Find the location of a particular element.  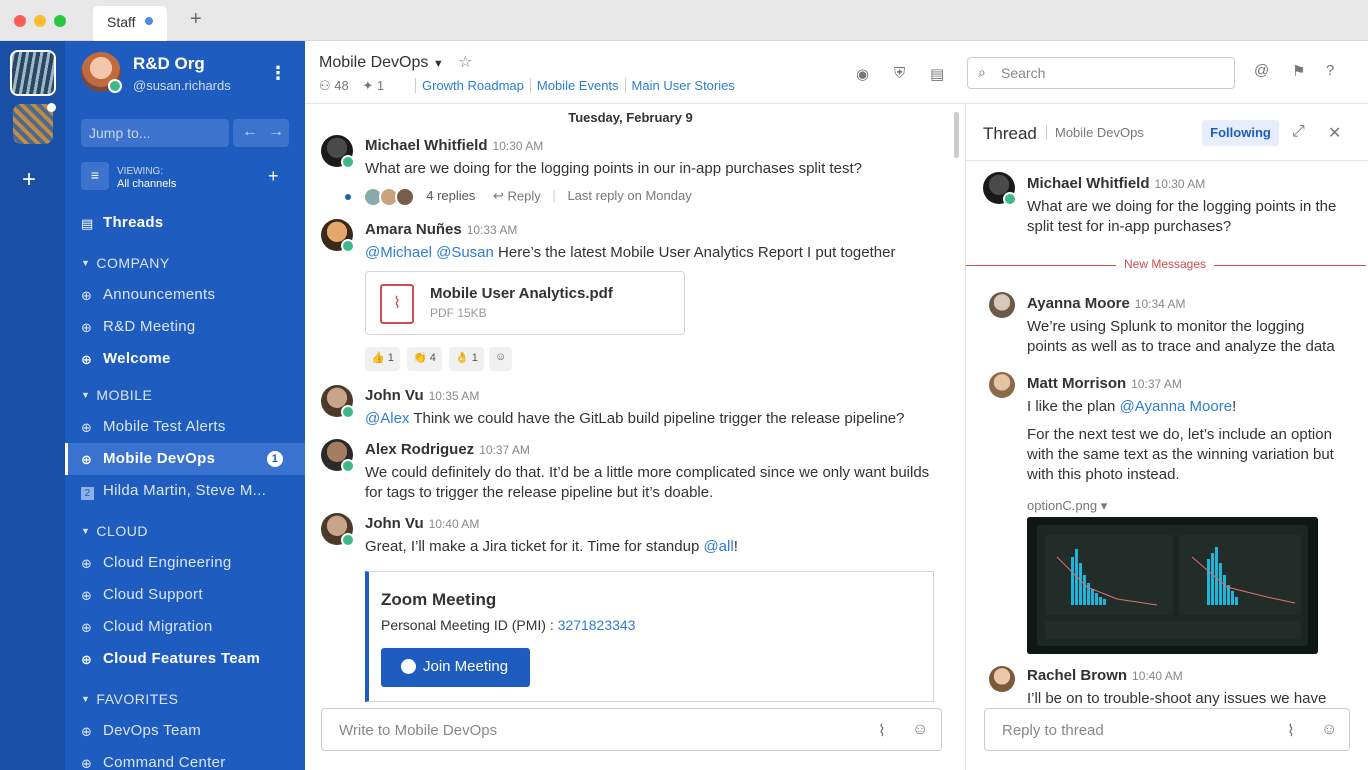

chevron-down-icon: ▼ is located at coordinates (438, 64).